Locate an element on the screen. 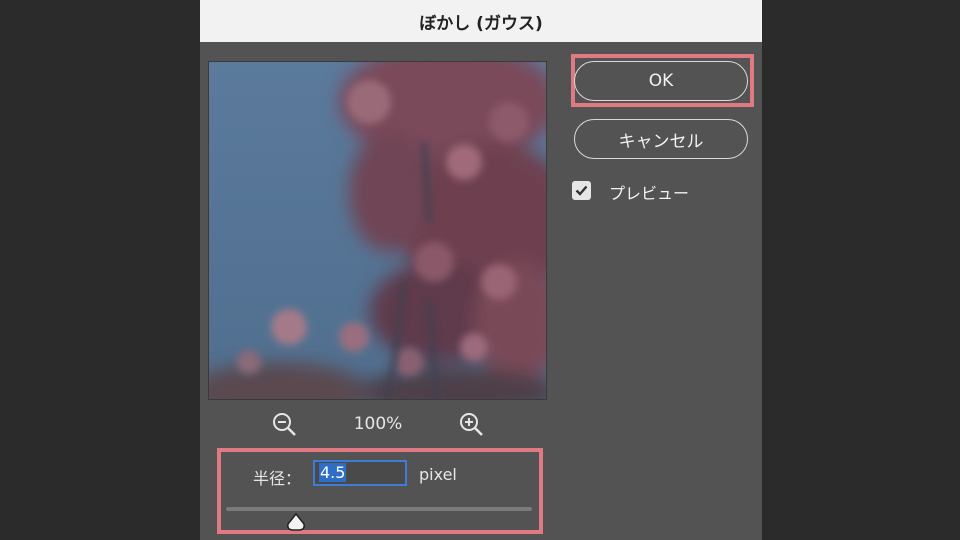  dialog-title: ぼかし (ガウス) is located at coordinates (481, 21).